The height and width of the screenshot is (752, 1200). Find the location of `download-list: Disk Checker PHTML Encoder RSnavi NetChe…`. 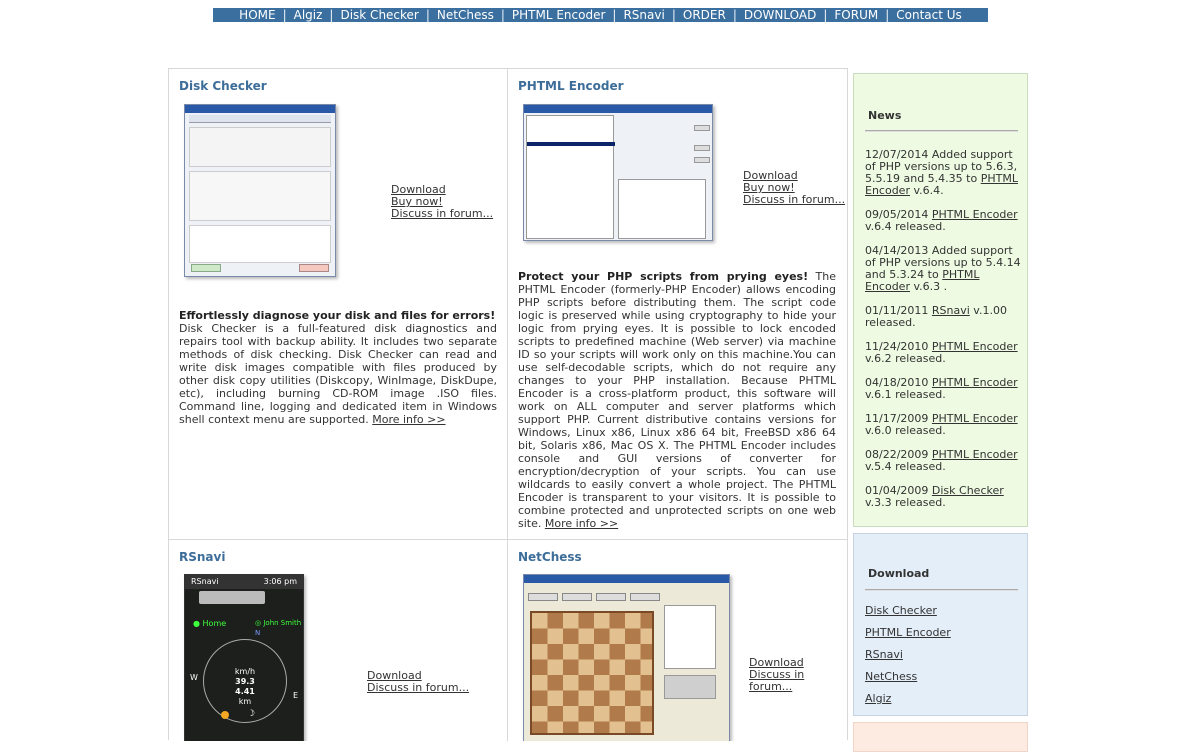

download-list: Disk Checker PHTML Encoder RSnavi NetChe… is located at coordinates (908, 660).